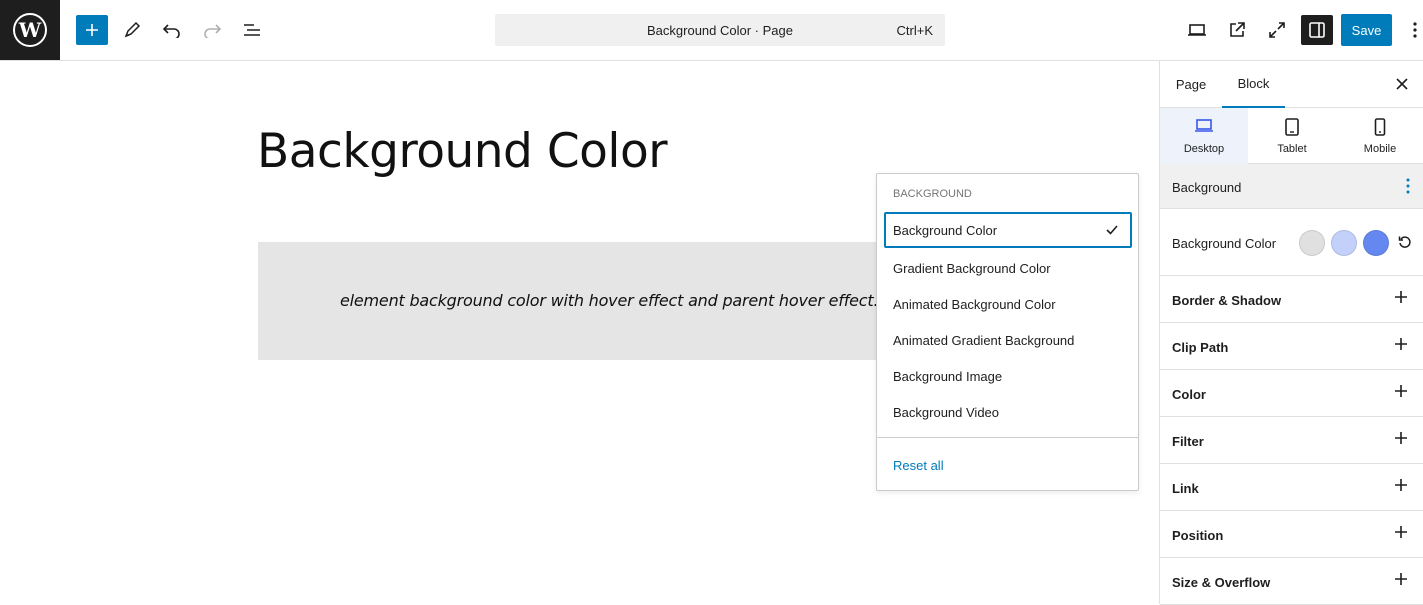 The width and height of the screenshot is (1423, 605). What do you see at coordinates (1291, 186) in the screenshot?
I see `background-panel-header: Background` at bounding box center [1291, 186].